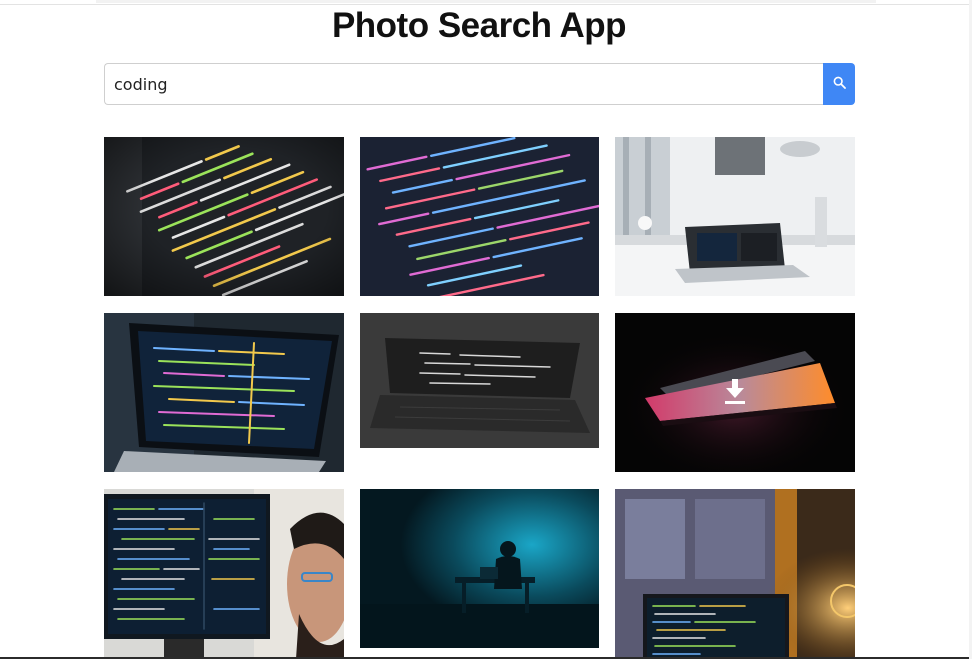 The height and width of the screenshot is (659, 972). I want to click on search-bar, so click(479, 84).